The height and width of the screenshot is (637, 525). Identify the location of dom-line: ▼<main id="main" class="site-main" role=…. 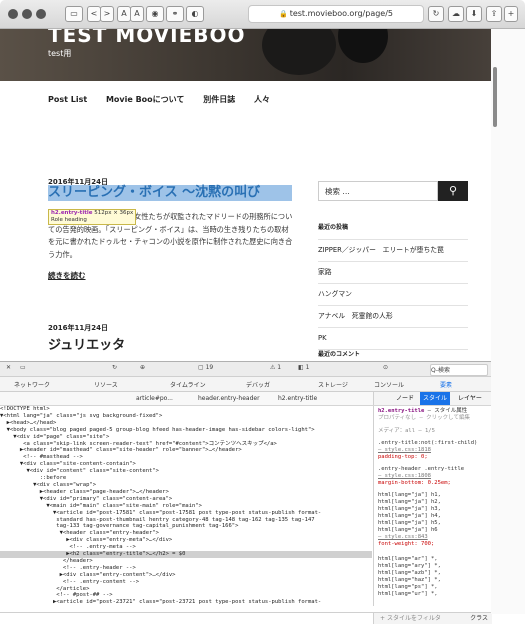
(186, 506).